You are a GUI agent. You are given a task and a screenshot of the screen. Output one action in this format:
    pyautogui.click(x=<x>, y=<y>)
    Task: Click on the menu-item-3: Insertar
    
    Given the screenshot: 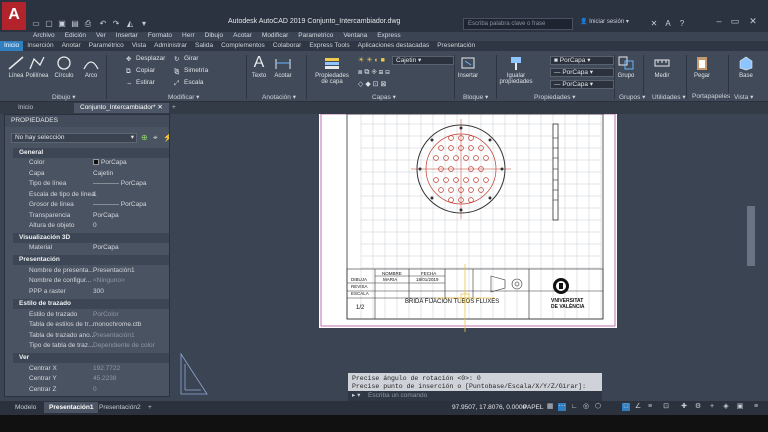 What is the action you would take?
    pyautogui.click(x=127, y=35)
    